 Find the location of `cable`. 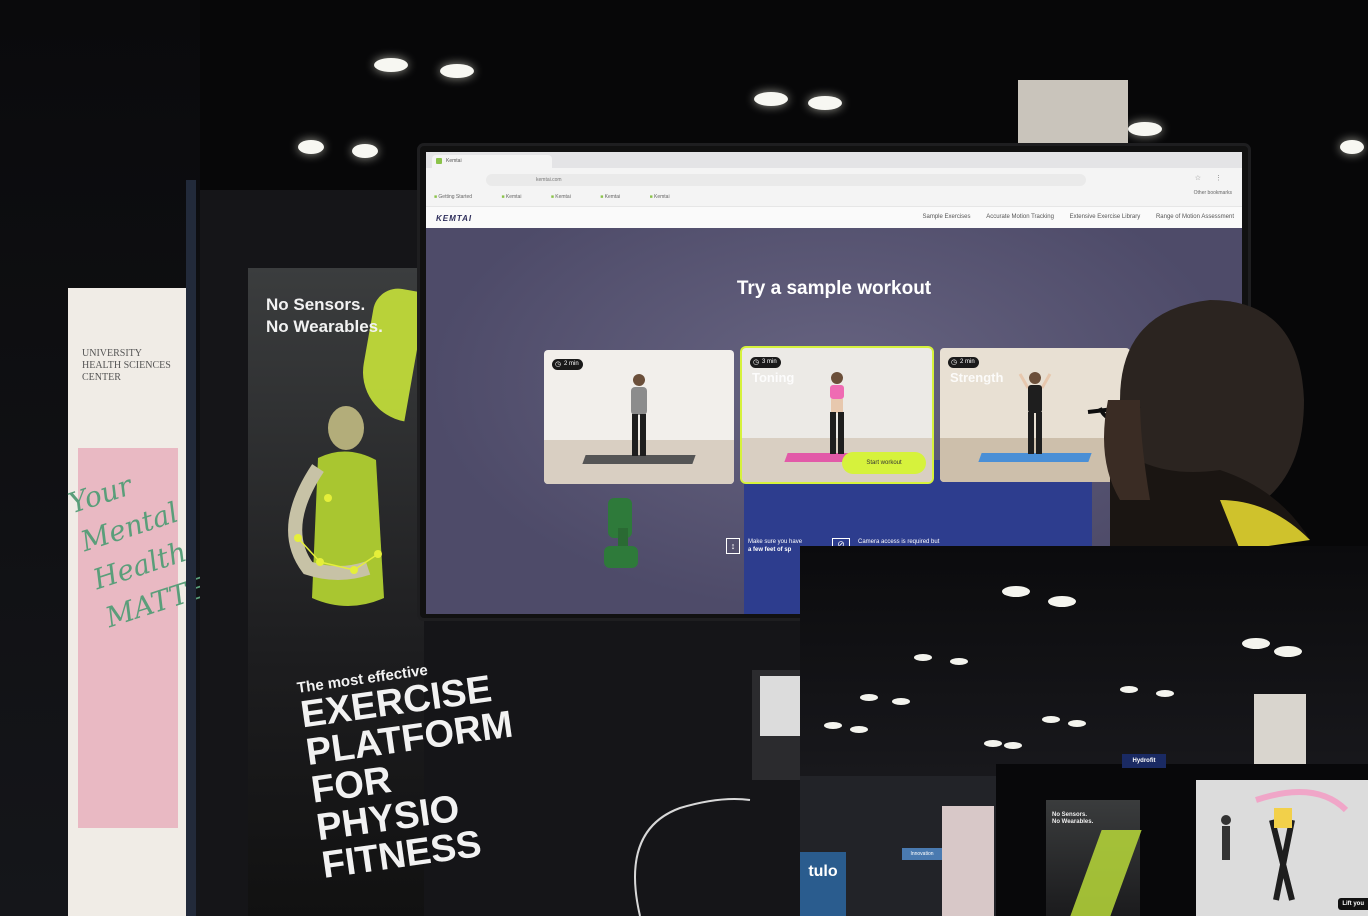

cable is located at coordinates (692, 857).